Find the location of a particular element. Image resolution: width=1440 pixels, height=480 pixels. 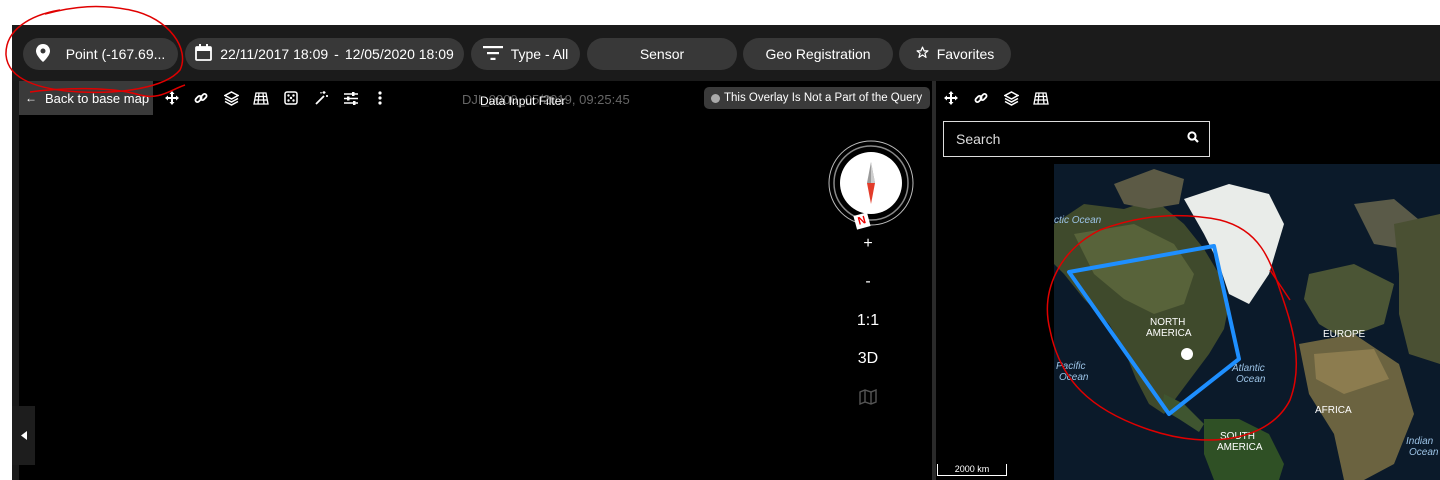

date-from-label: 22/11/2017 18:09 is located at coordinates (274, 54).